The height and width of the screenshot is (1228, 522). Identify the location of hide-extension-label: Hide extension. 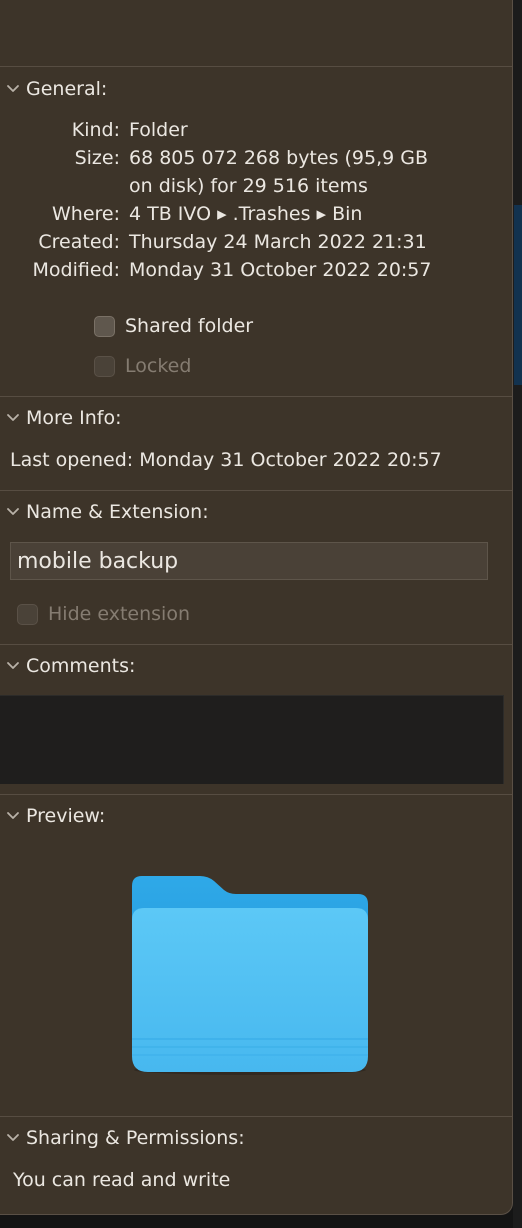
(119, 614).